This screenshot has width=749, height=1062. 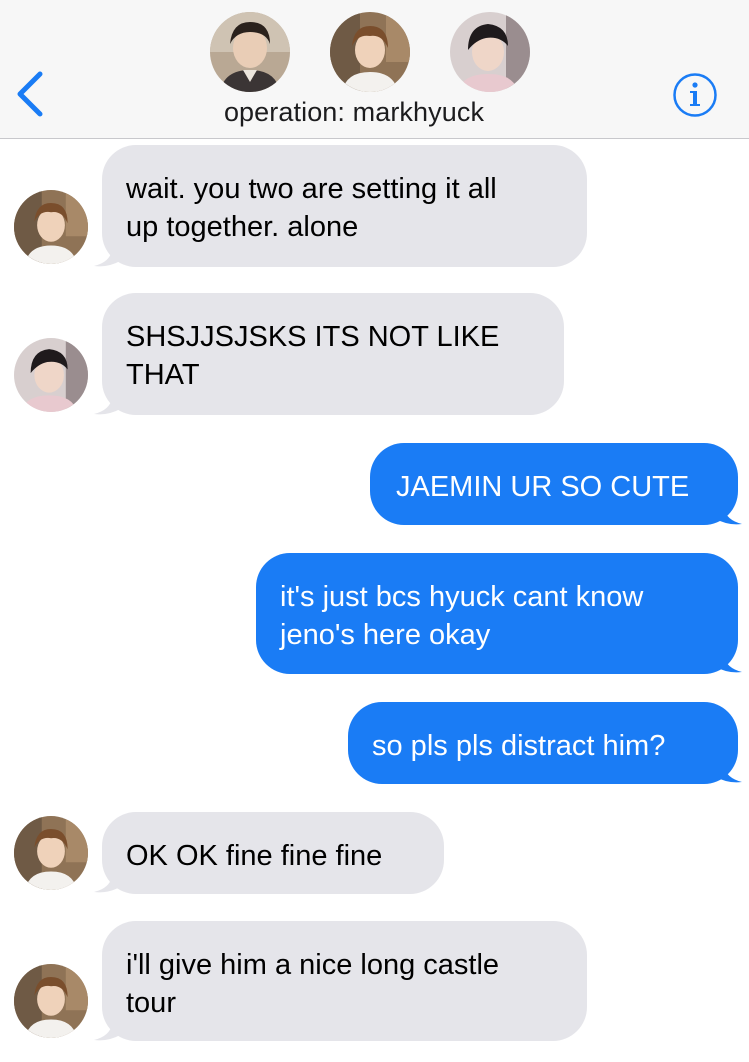 What do you see at coordinates (333, 354) in the screenshot?
I see `message-bubble-incoming: SHSJJSJSKS ITS NOT LIKE THAT` at bounding box center [333, 354].